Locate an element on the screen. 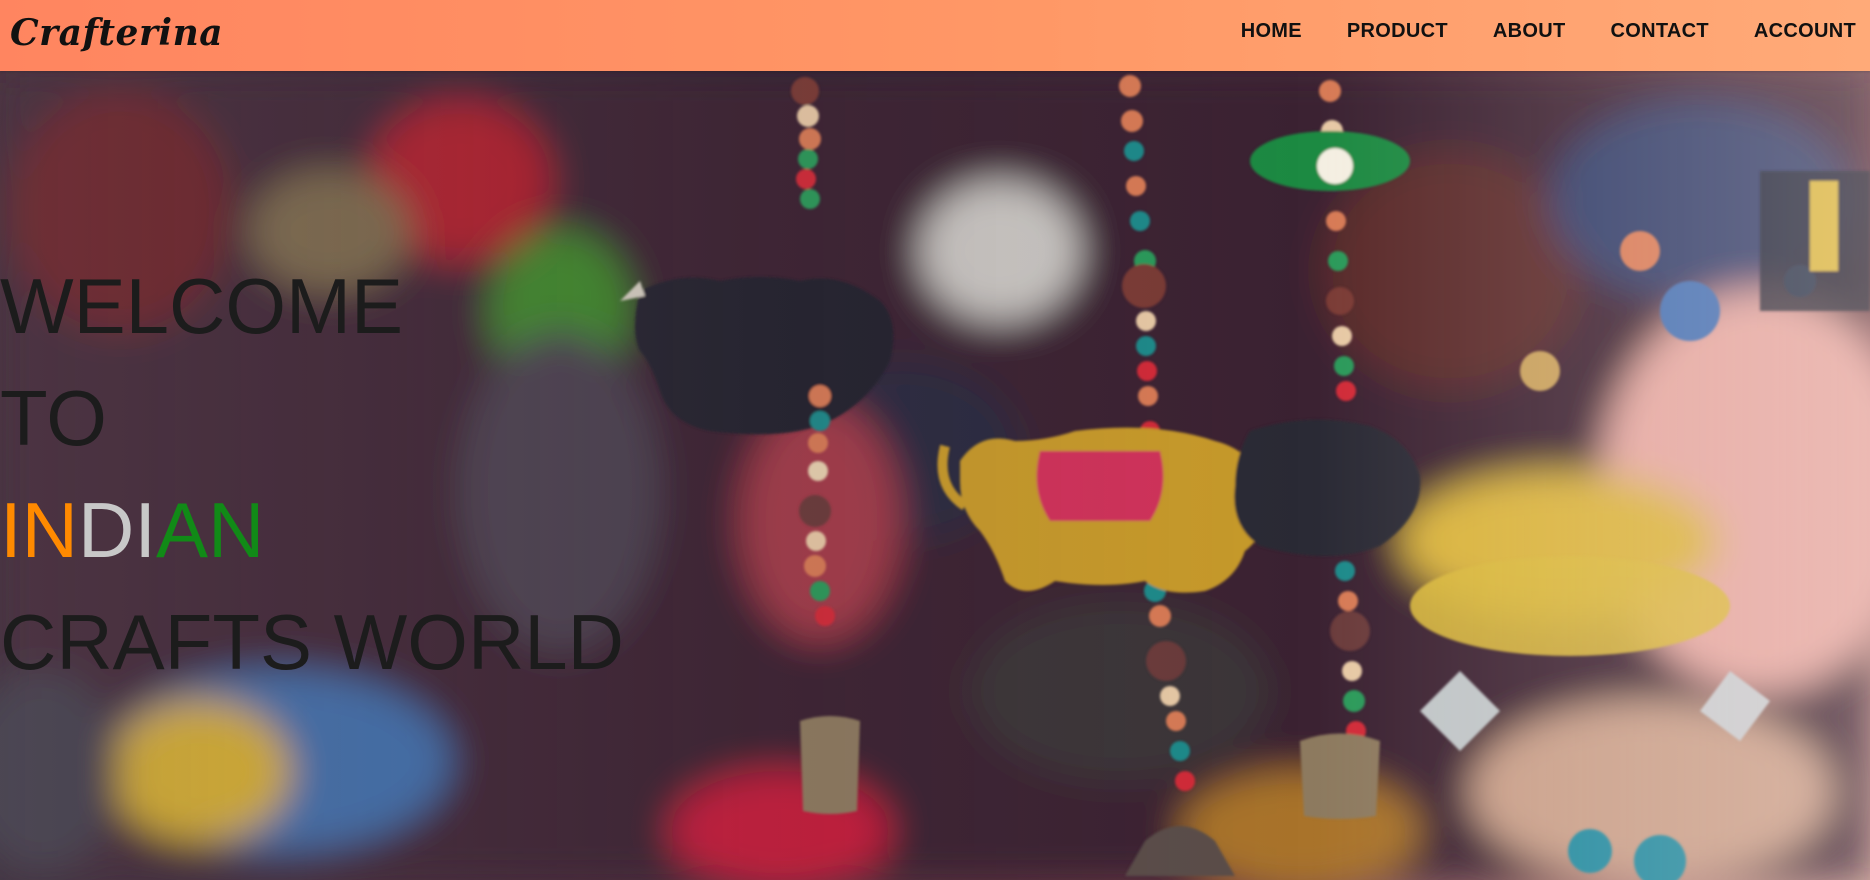 The image size is (1870, 880). welcome-line-3: INDIAN is located at coordinates (312, 530).